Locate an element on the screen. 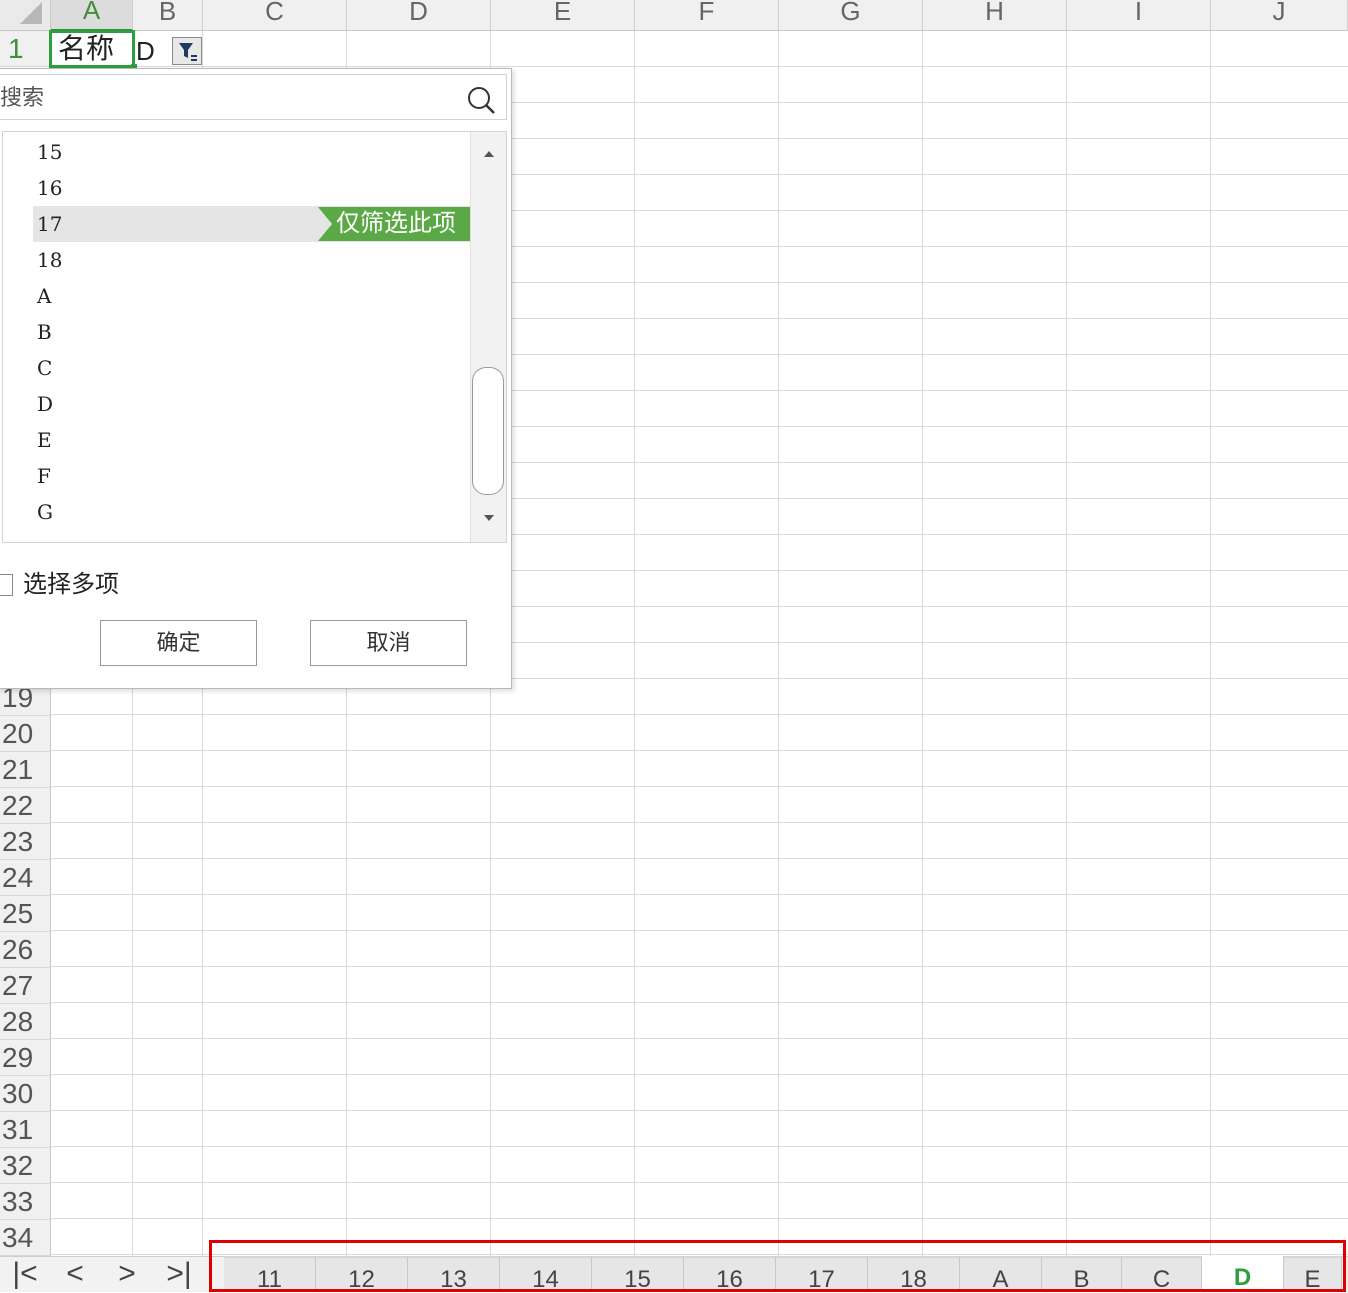  sheet-tabs-highlight-box is located at coordinates (777, 1266).